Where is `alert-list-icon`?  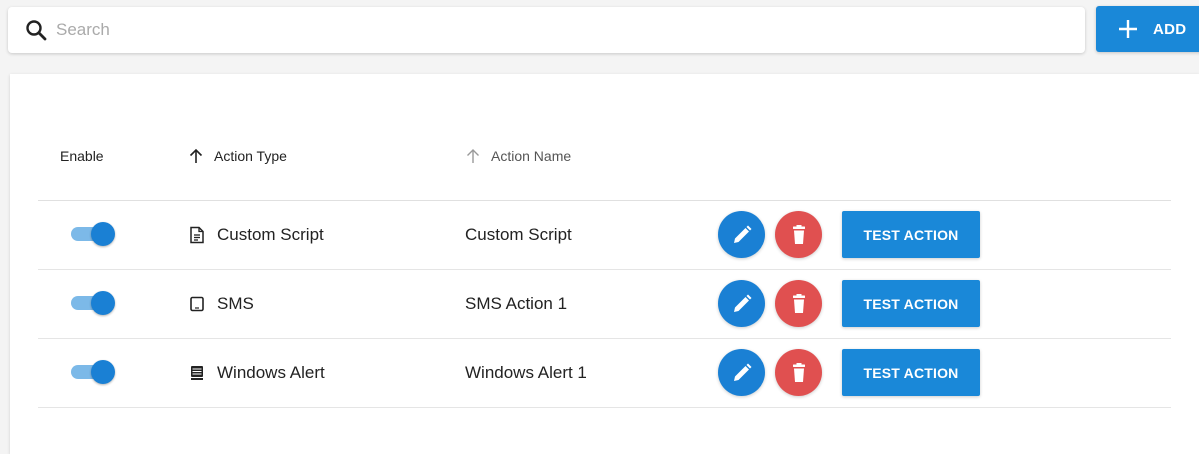
alert-list-icon is located at coordinates (197, 372).